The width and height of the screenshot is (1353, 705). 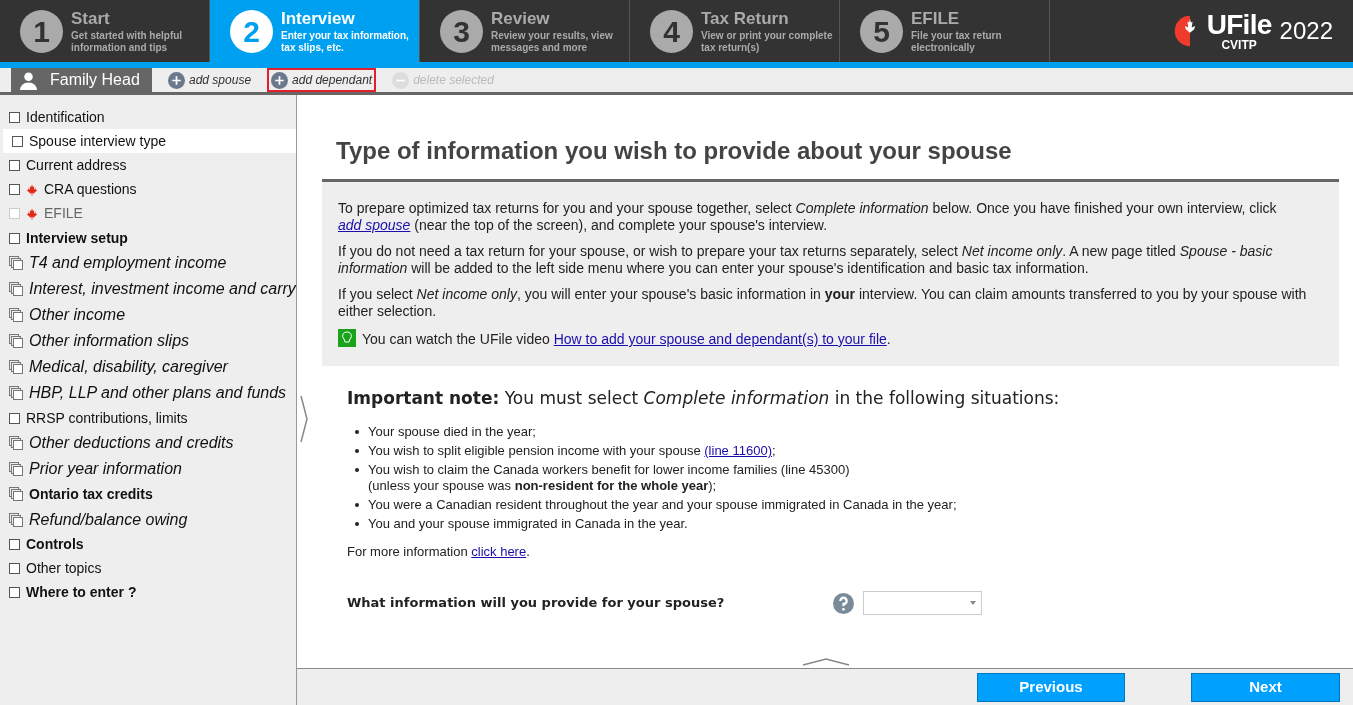 I want to click on step-title: Review, so click(x=521, y=19).